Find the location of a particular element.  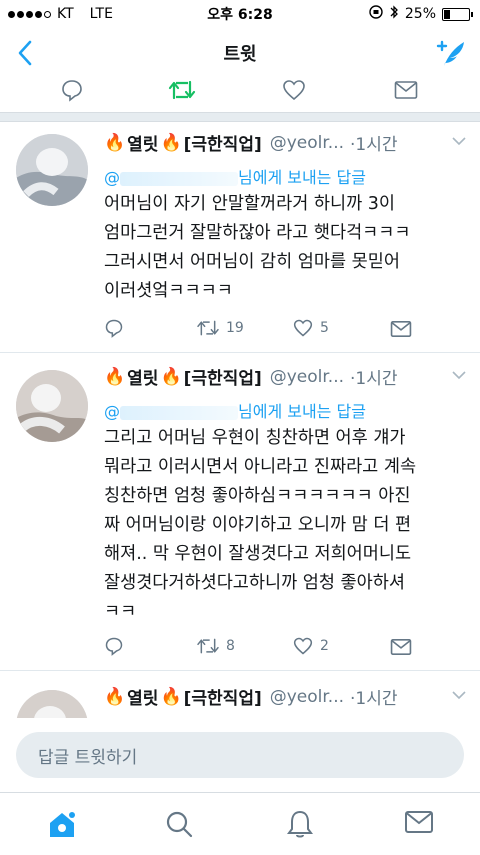

bluetooth-icon is located at coordinates (394, 14).